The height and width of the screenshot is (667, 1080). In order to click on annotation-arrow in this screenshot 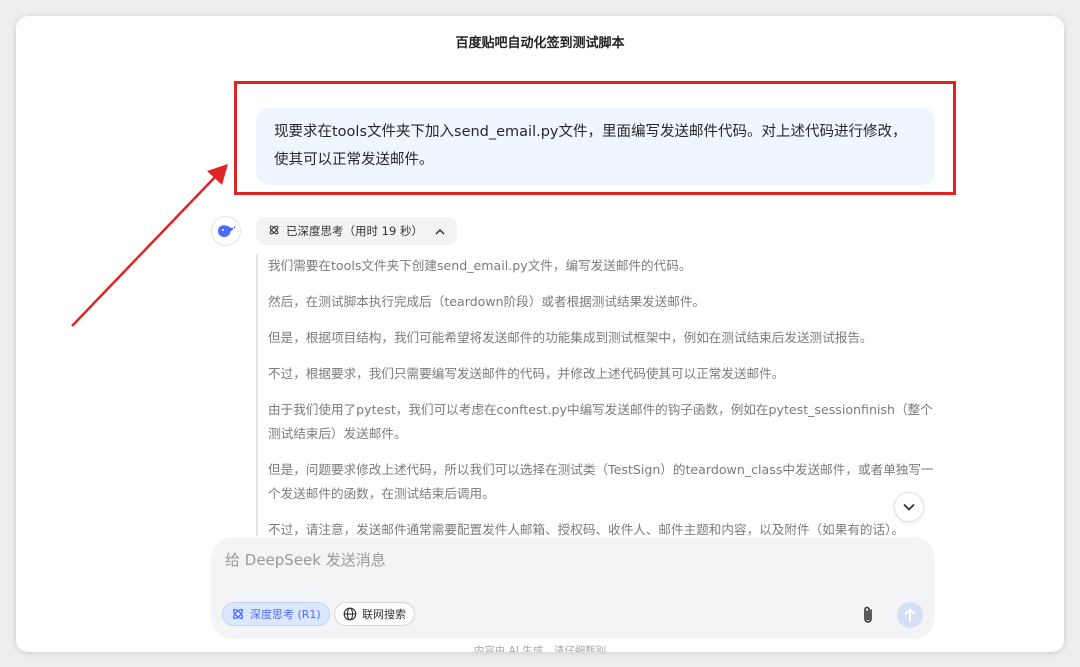, I will do `click(149, 245)`.